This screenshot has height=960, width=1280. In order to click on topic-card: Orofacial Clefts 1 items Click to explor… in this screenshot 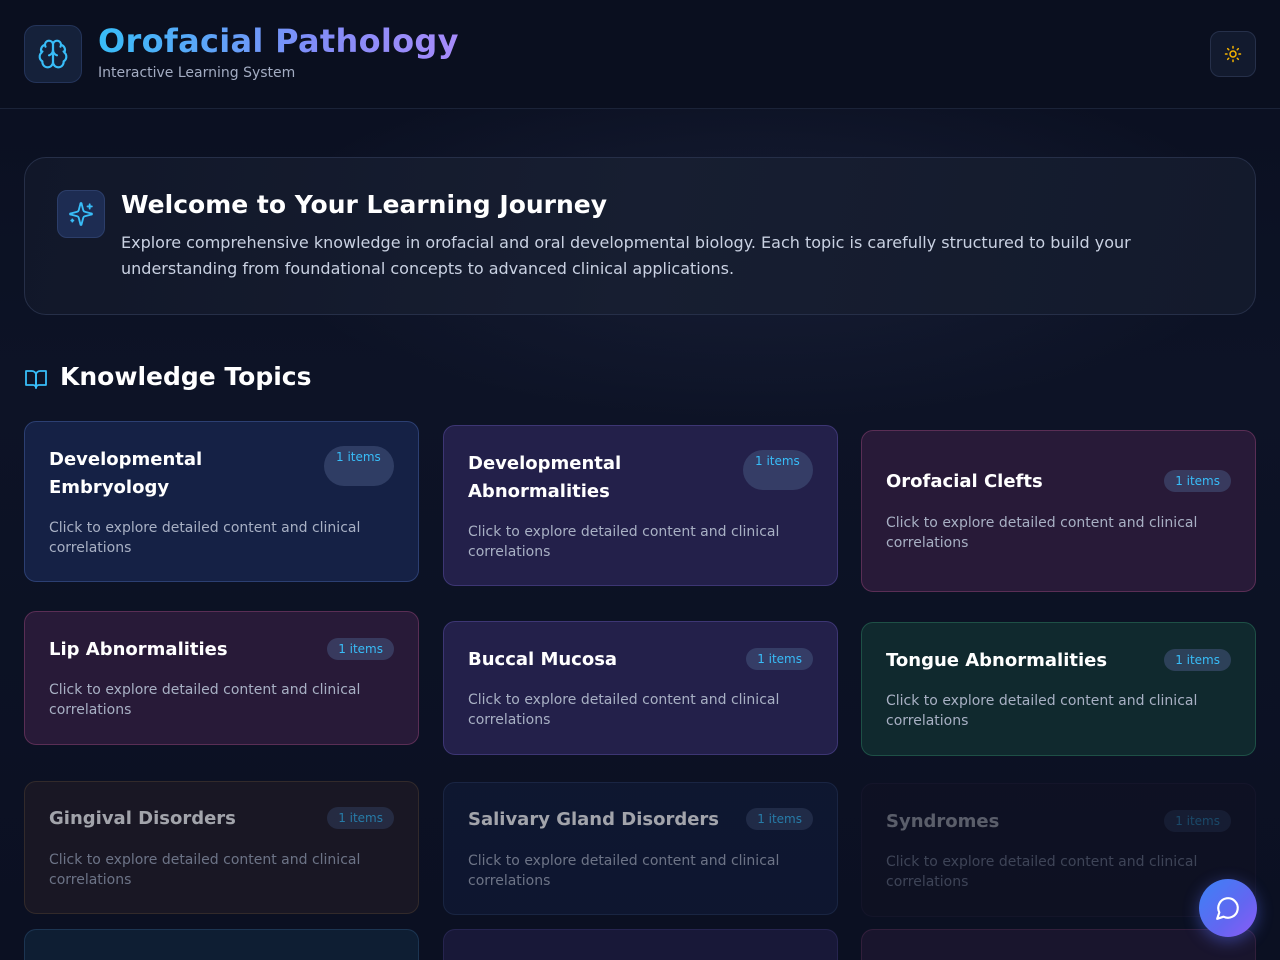, I will do `click(1058, 511)`.